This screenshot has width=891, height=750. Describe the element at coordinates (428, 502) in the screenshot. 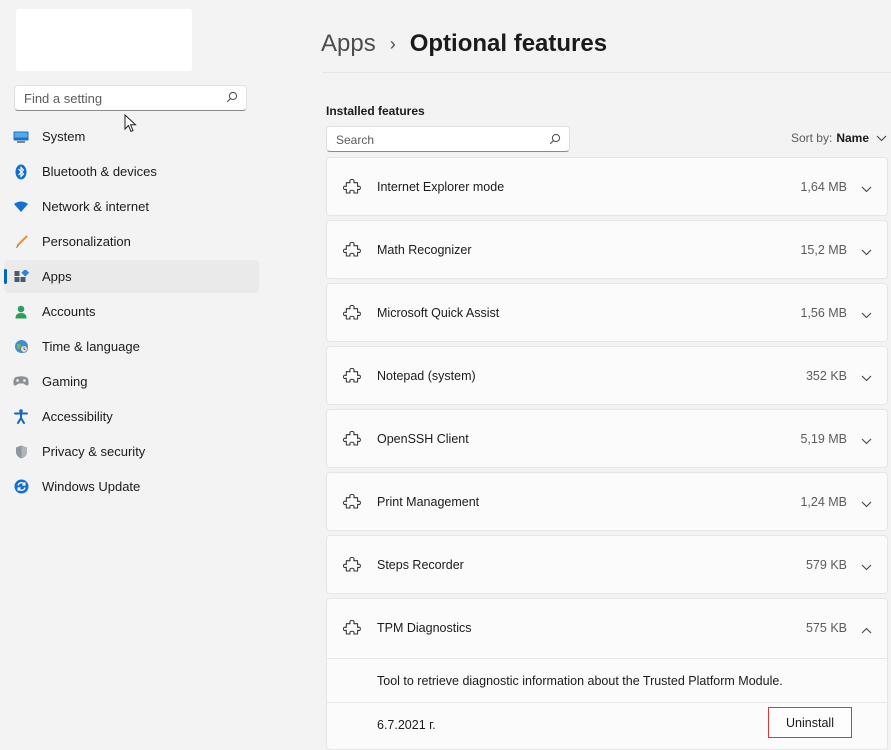

I see `feature-name: Print Management` at that location.